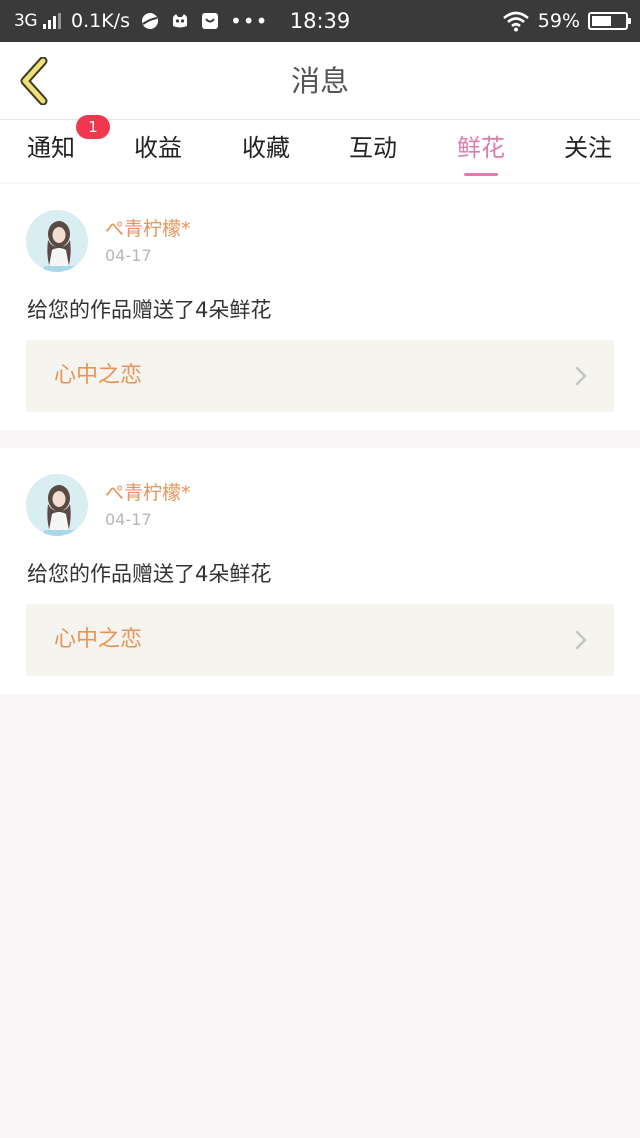 The width and height of the screenshot is (640, 1138). I want to click on network-type: 3G, so click(26, 21).